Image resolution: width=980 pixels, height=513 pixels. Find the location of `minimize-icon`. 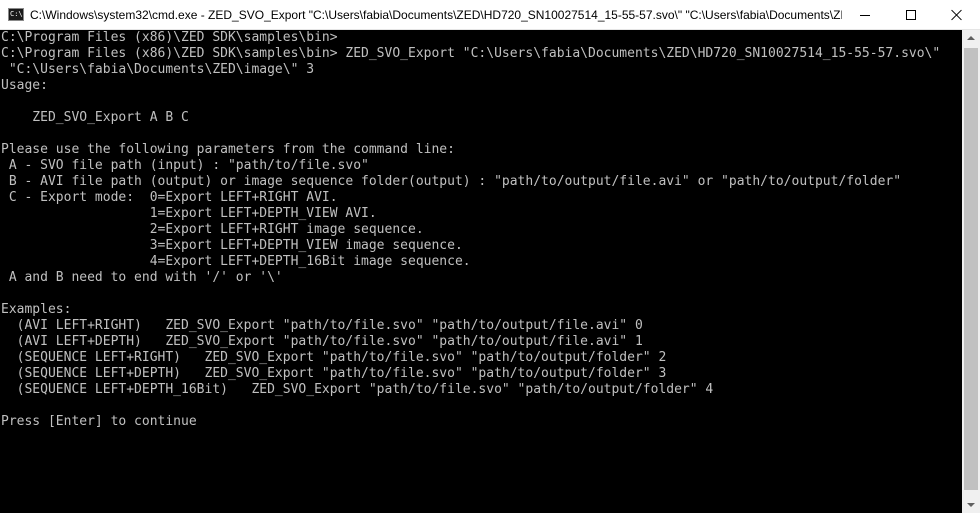

minimize-icon is located at coordinates (865, 15).